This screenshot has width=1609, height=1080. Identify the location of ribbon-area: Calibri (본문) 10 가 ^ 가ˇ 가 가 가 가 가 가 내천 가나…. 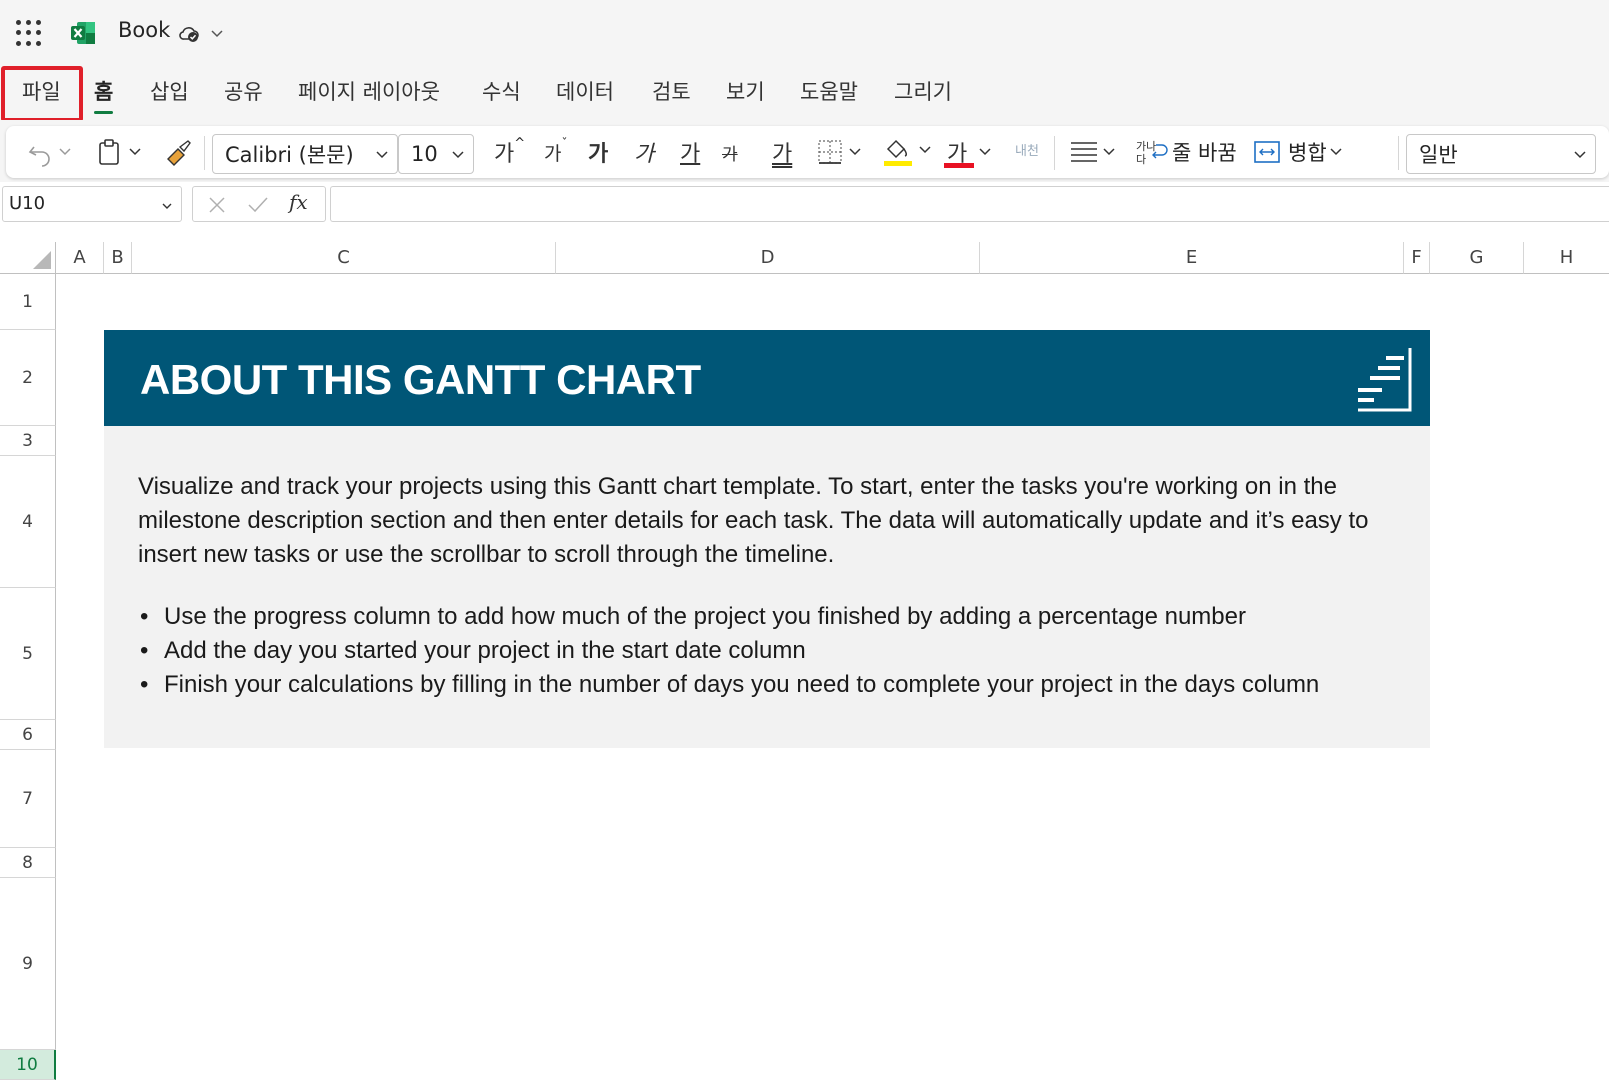
(804, 151).